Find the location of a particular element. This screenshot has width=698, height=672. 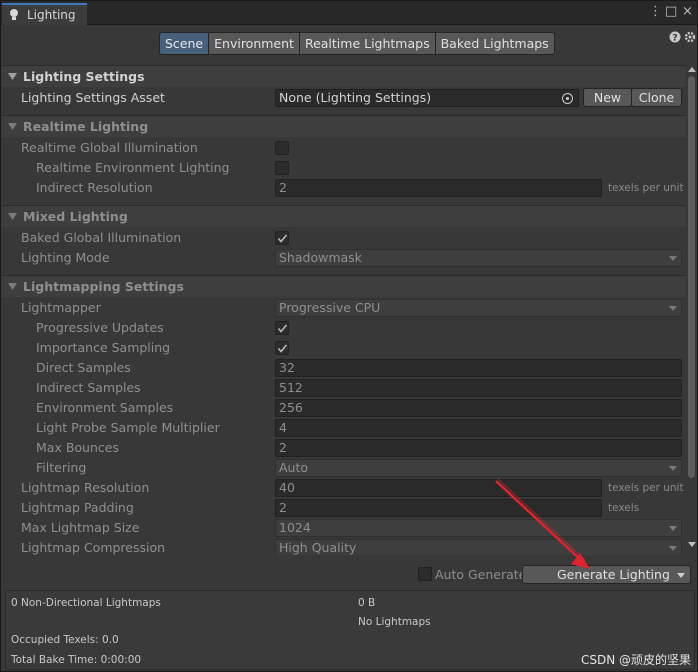

lightmap-count: 0 Non-Directional Lightmaps is located at coordinates (86, 603).